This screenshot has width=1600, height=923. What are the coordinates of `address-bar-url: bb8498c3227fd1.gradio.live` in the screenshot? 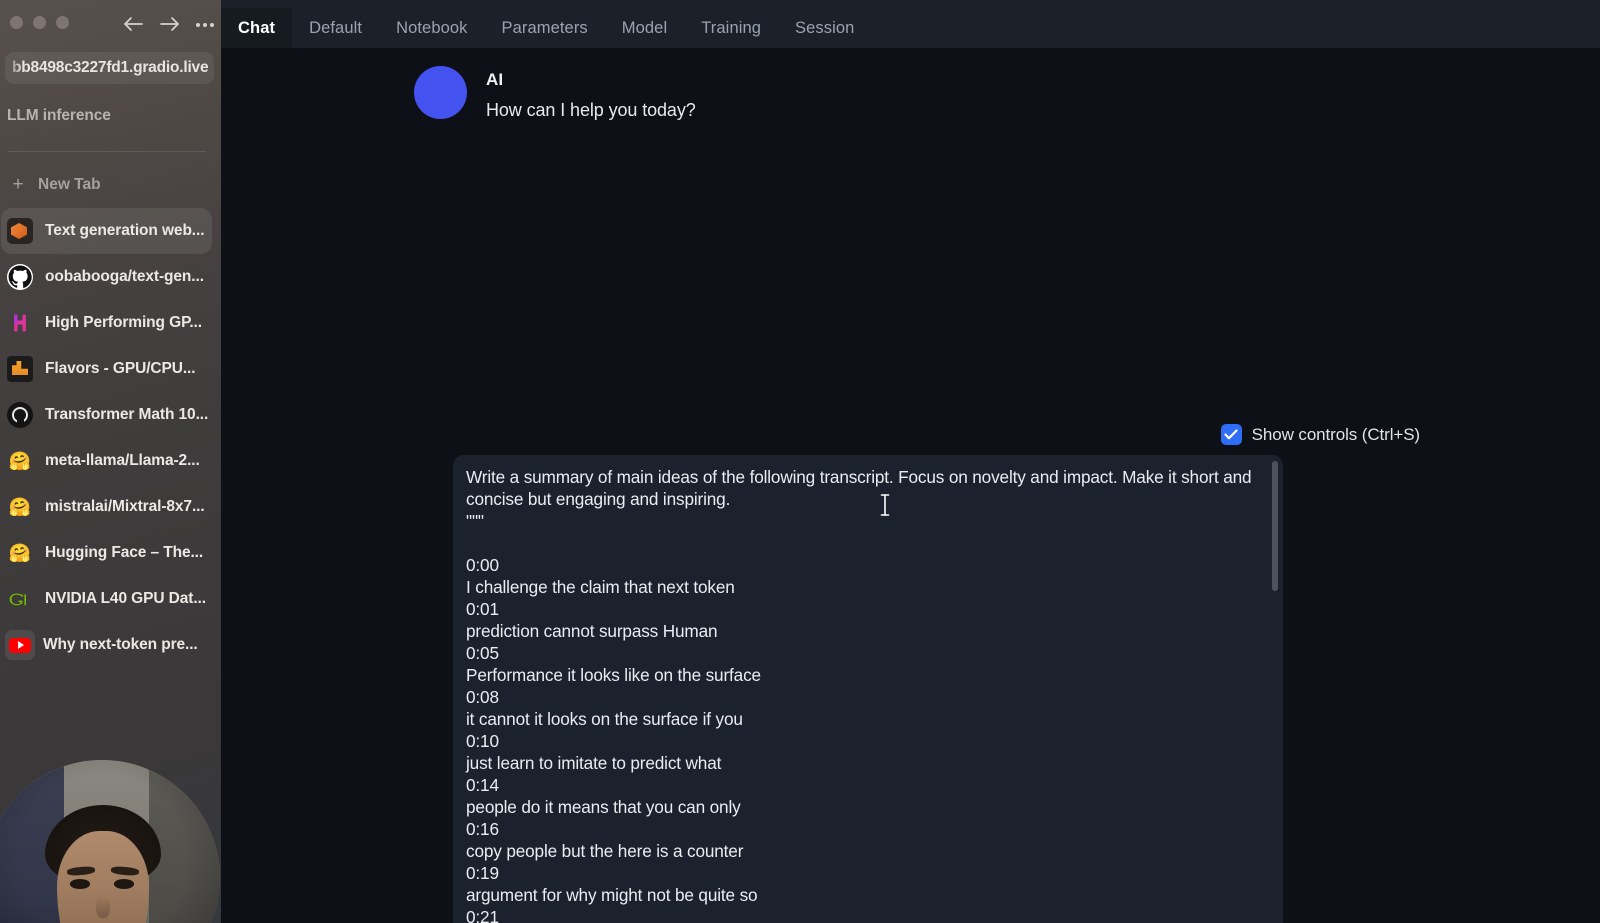 It's located at (110, 67).